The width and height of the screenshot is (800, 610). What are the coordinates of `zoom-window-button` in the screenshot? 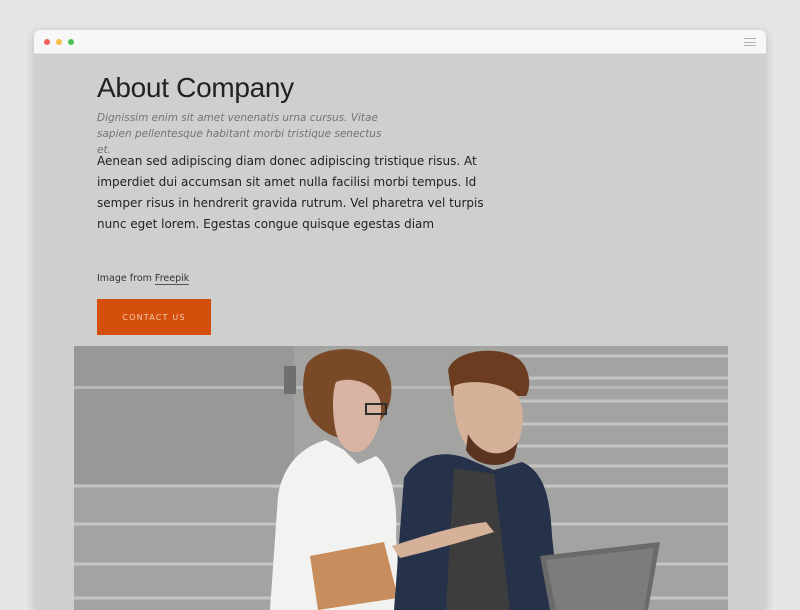 It's located at (71, 42).